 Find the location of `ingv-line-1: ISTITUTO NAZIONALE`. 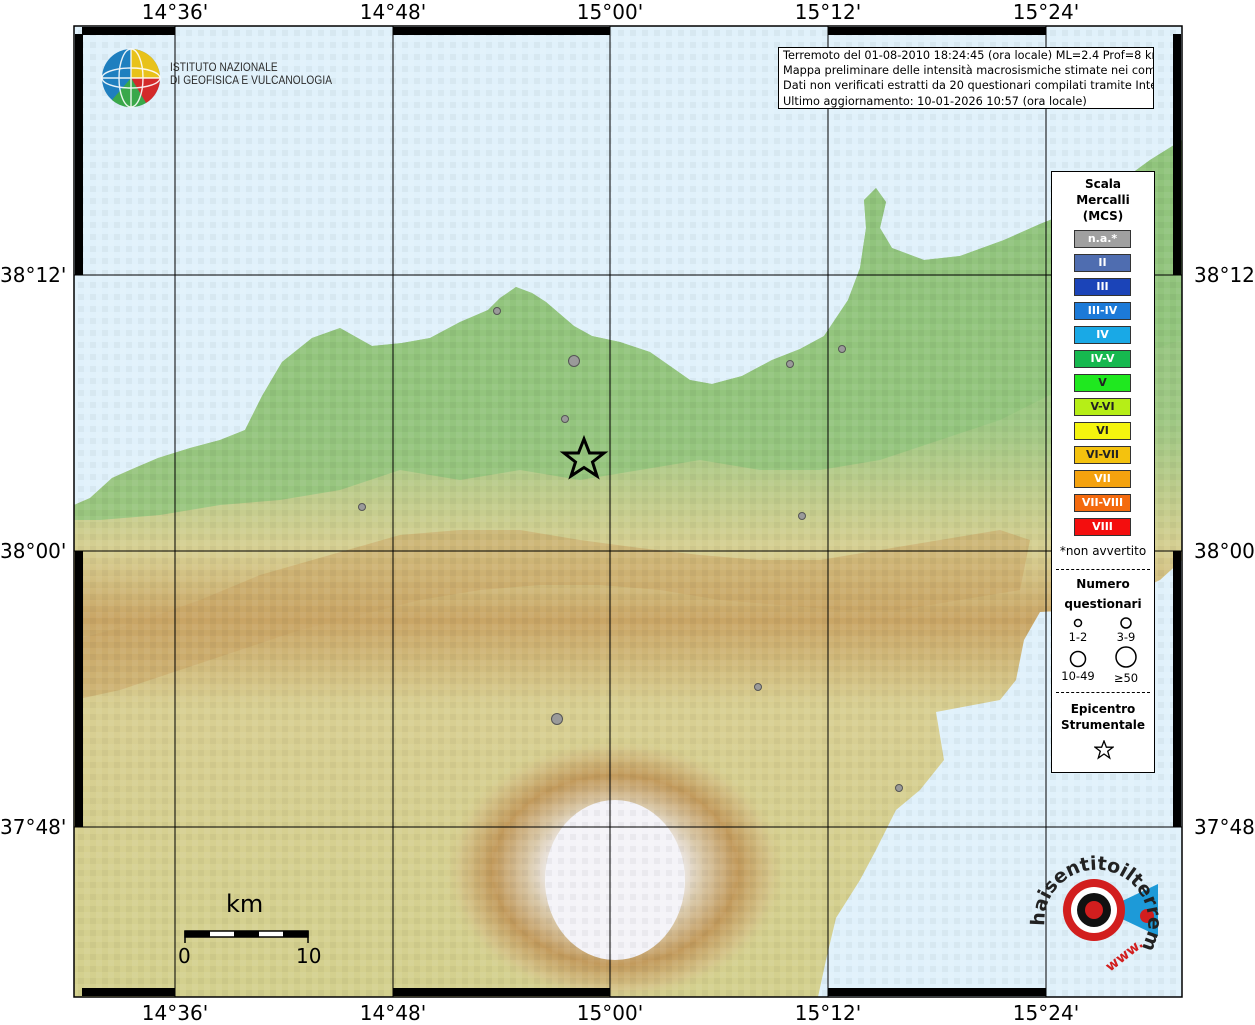

ingv-line-1: ISTITUTO NAZIONALE is located at coordinates (224, 68).